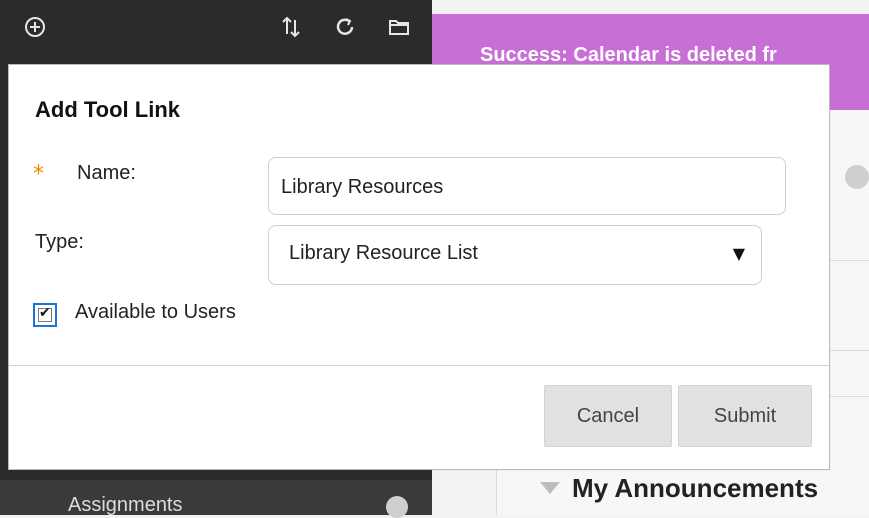  What do you see at coordinates (857, 177) in the screenshot?
I see `chevron-down-icon` at bounding box center [857, 177].